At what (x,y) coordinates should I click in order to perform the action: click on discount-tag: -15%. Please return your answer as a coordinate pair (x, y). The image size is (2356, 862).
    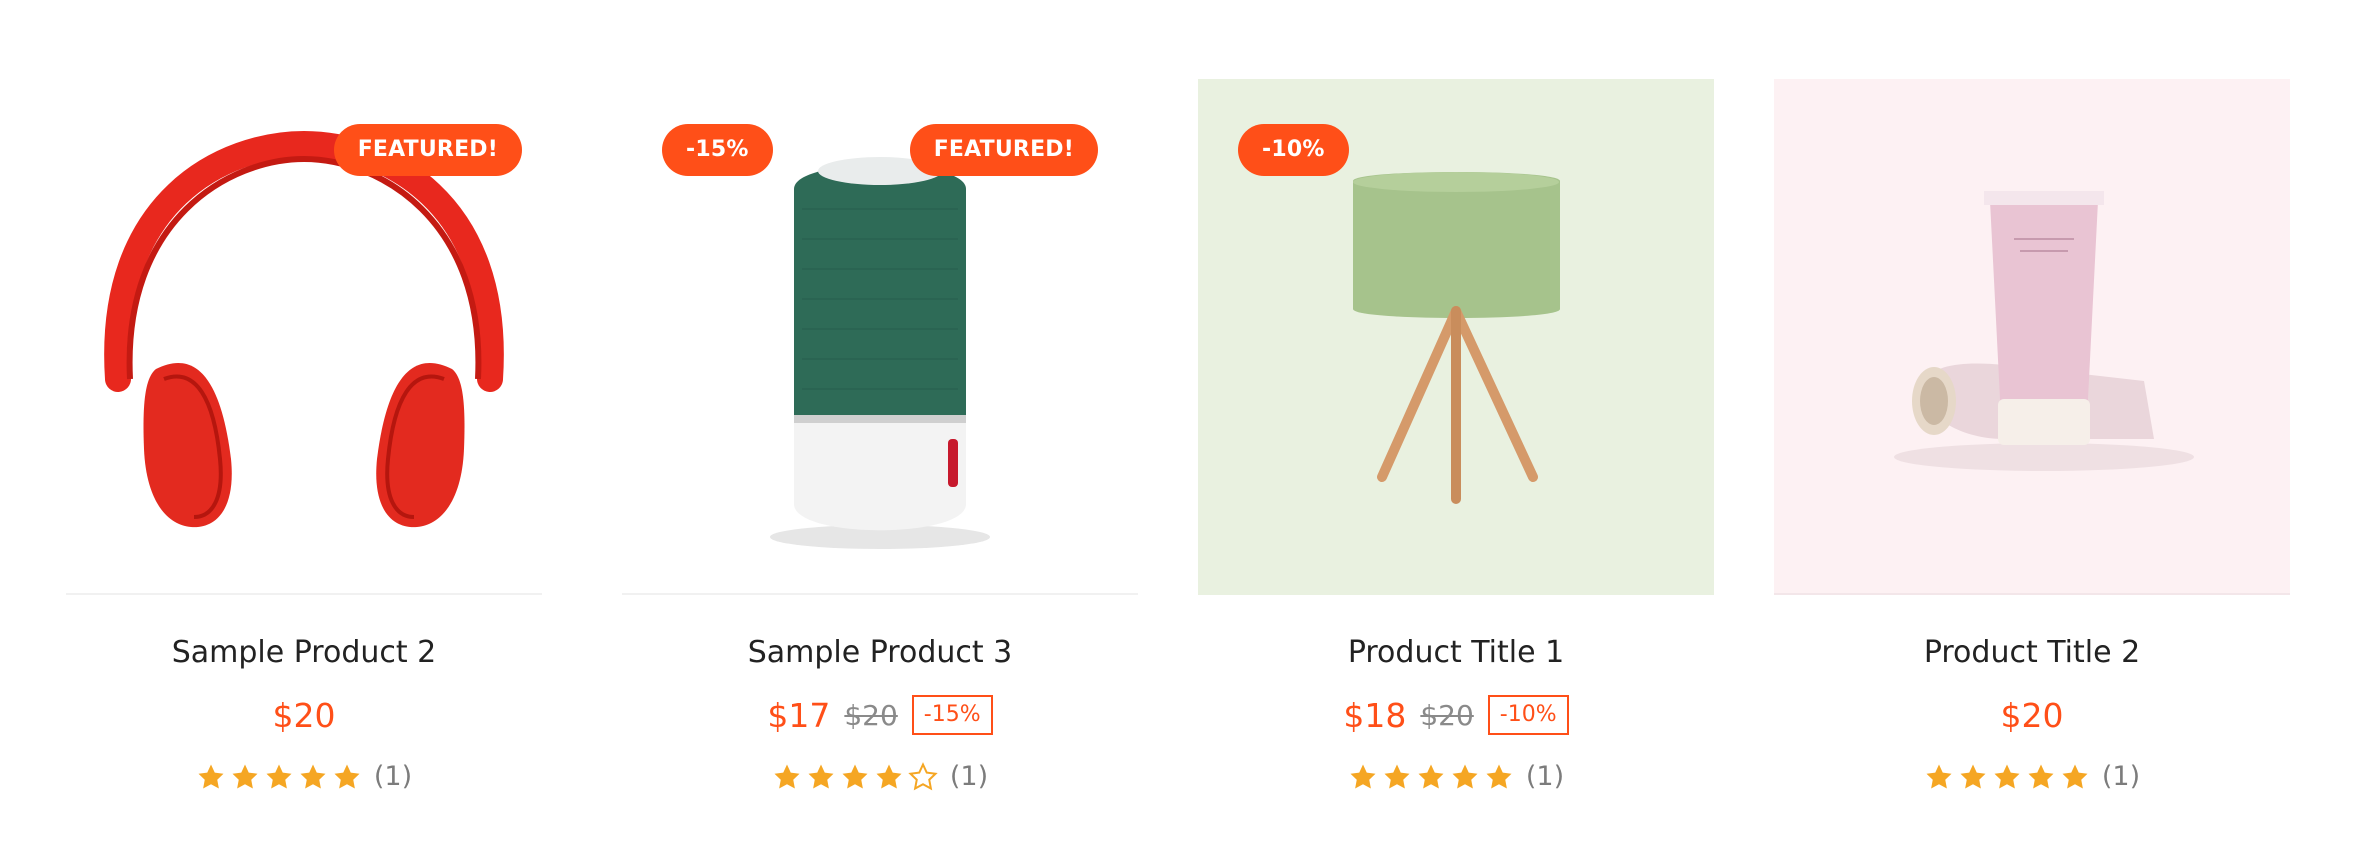
    Looking at the image, I should click on (952, 715).